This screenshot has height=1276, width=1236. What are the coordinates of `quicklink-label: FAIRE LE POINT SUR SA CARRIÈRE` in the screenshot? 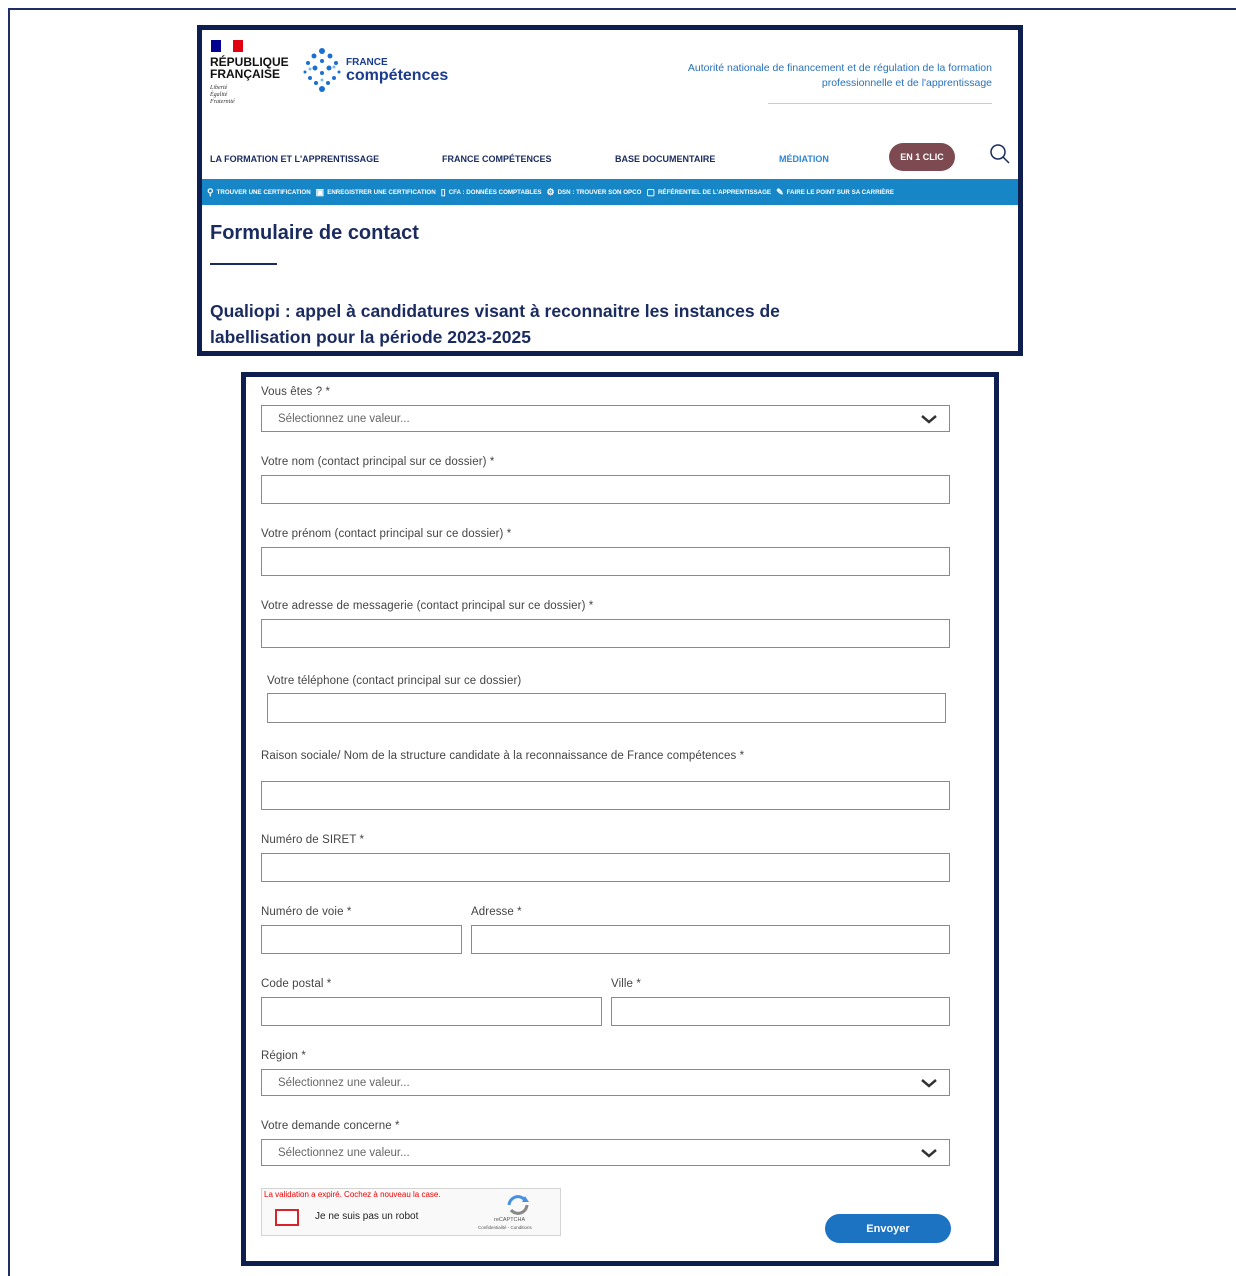 It's located at (840, 192).